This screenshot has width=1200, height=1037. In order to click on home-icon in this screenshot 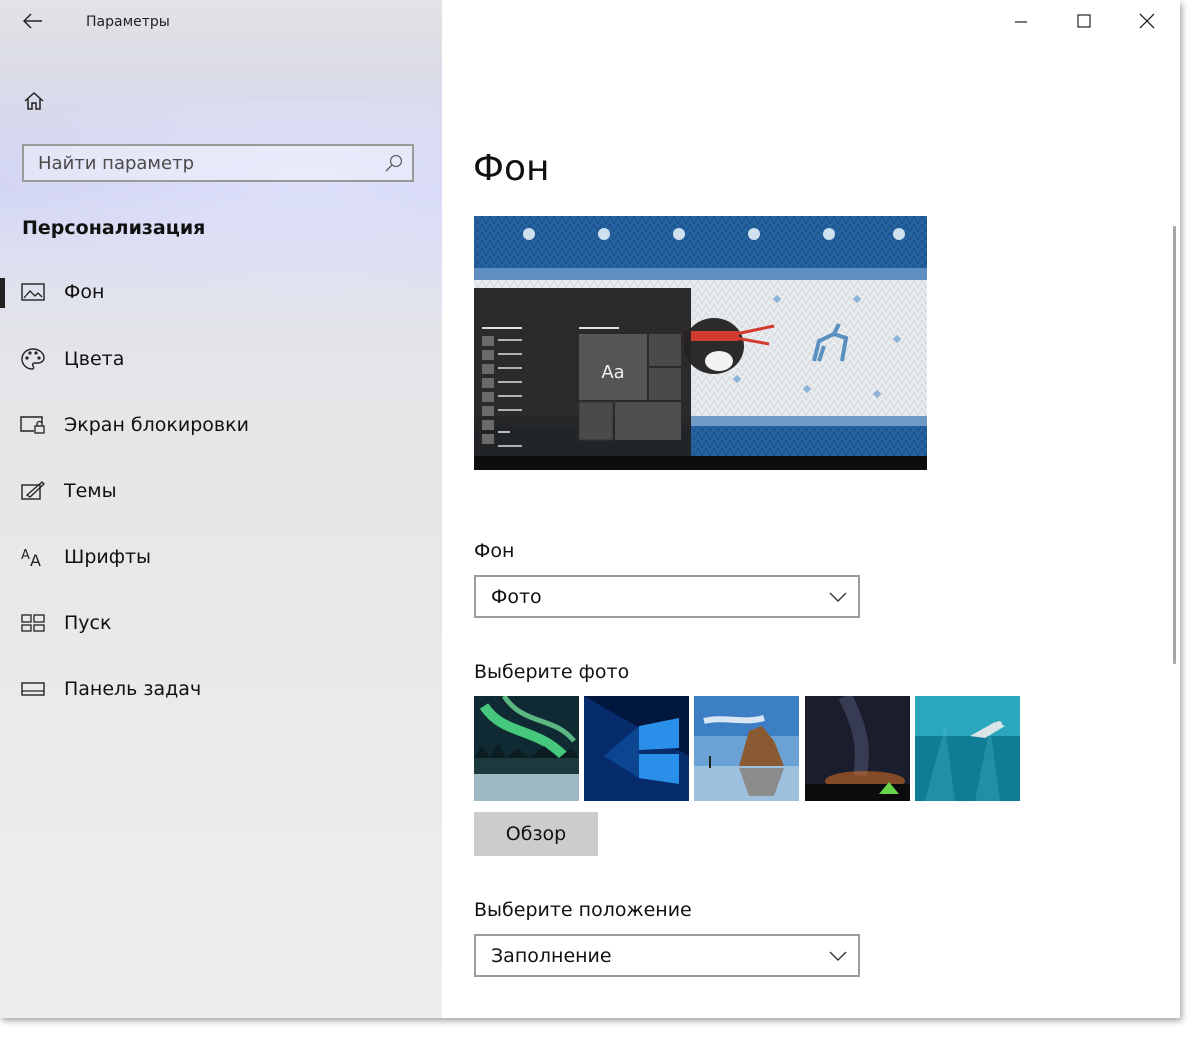, I will do `click(34, 100)`.